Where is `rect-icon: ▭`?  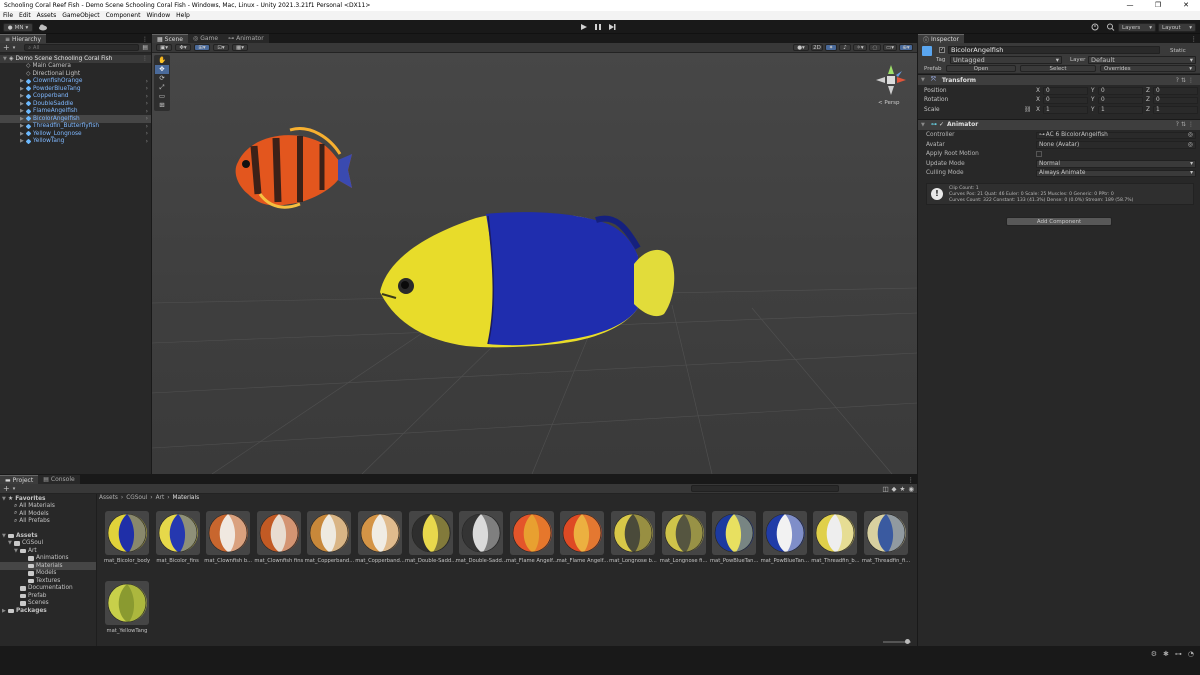 rect-icon: ▭ is located at coordinates (162, 96).